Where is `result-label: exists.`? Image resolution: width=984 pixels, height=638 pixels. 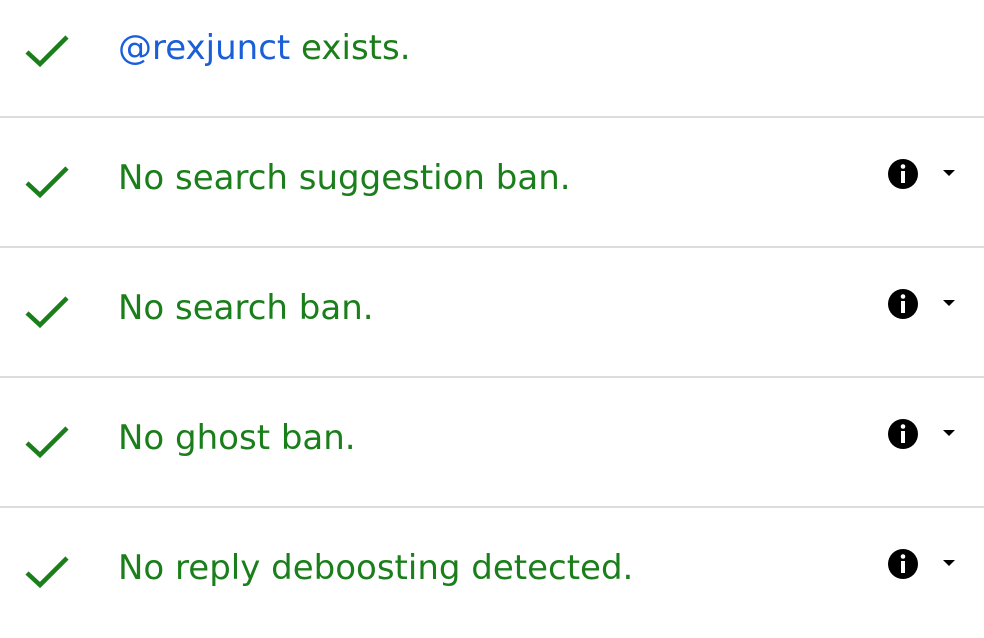
result-label: exists. is located at coordinates (350, 48).